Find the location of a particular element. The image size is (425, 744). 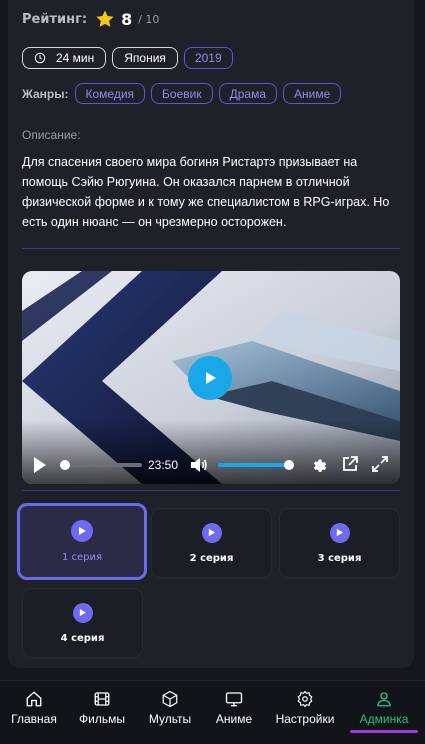

episode-card-1: 1 серия is located at coordinates (82, 541).